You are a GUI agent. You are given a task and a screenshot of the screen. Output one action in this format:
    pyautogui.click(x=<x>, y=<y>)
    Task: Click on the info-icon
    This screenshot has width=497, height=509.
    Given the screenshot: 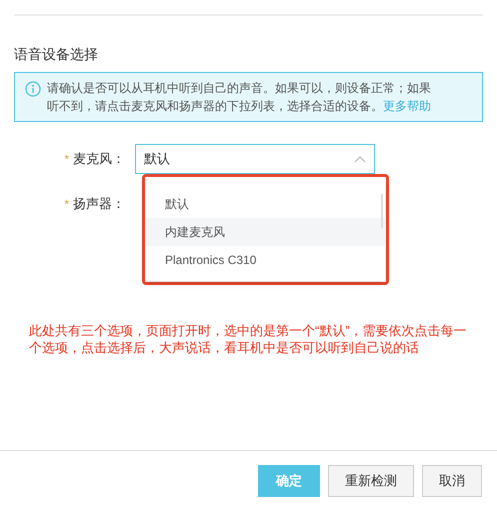 What is the action you would take?
    pyautogui.click(x=33, y=89)
    